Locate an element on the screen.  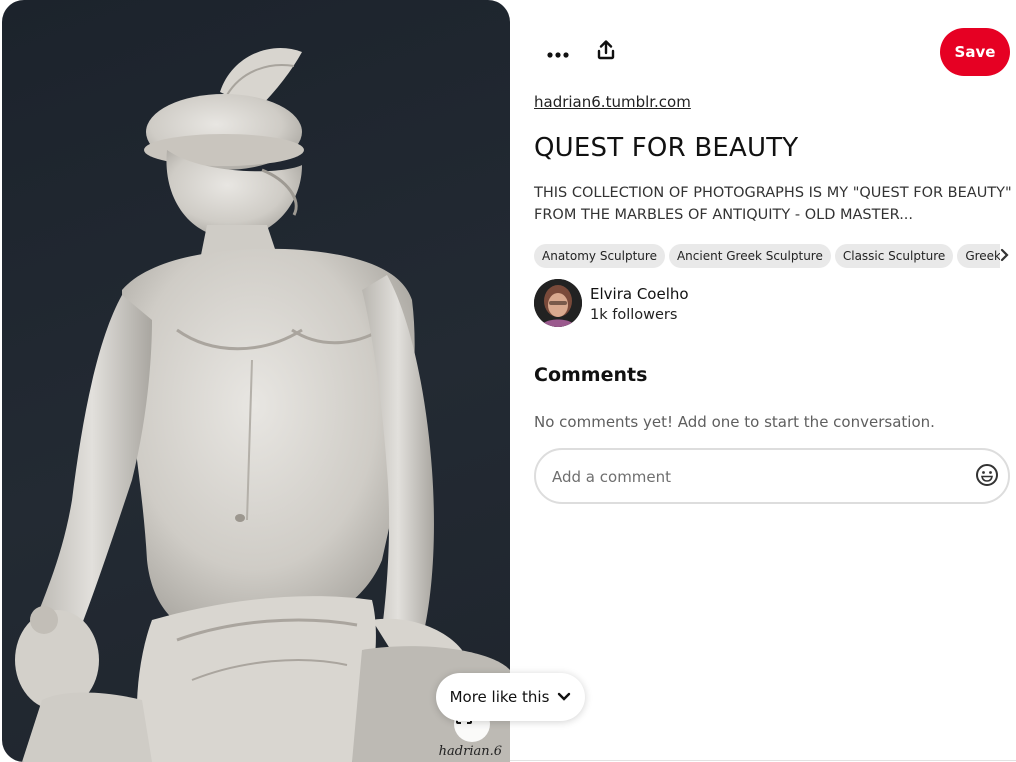
creator-name: Elvira Coelho is located at coordinates (639, 294).